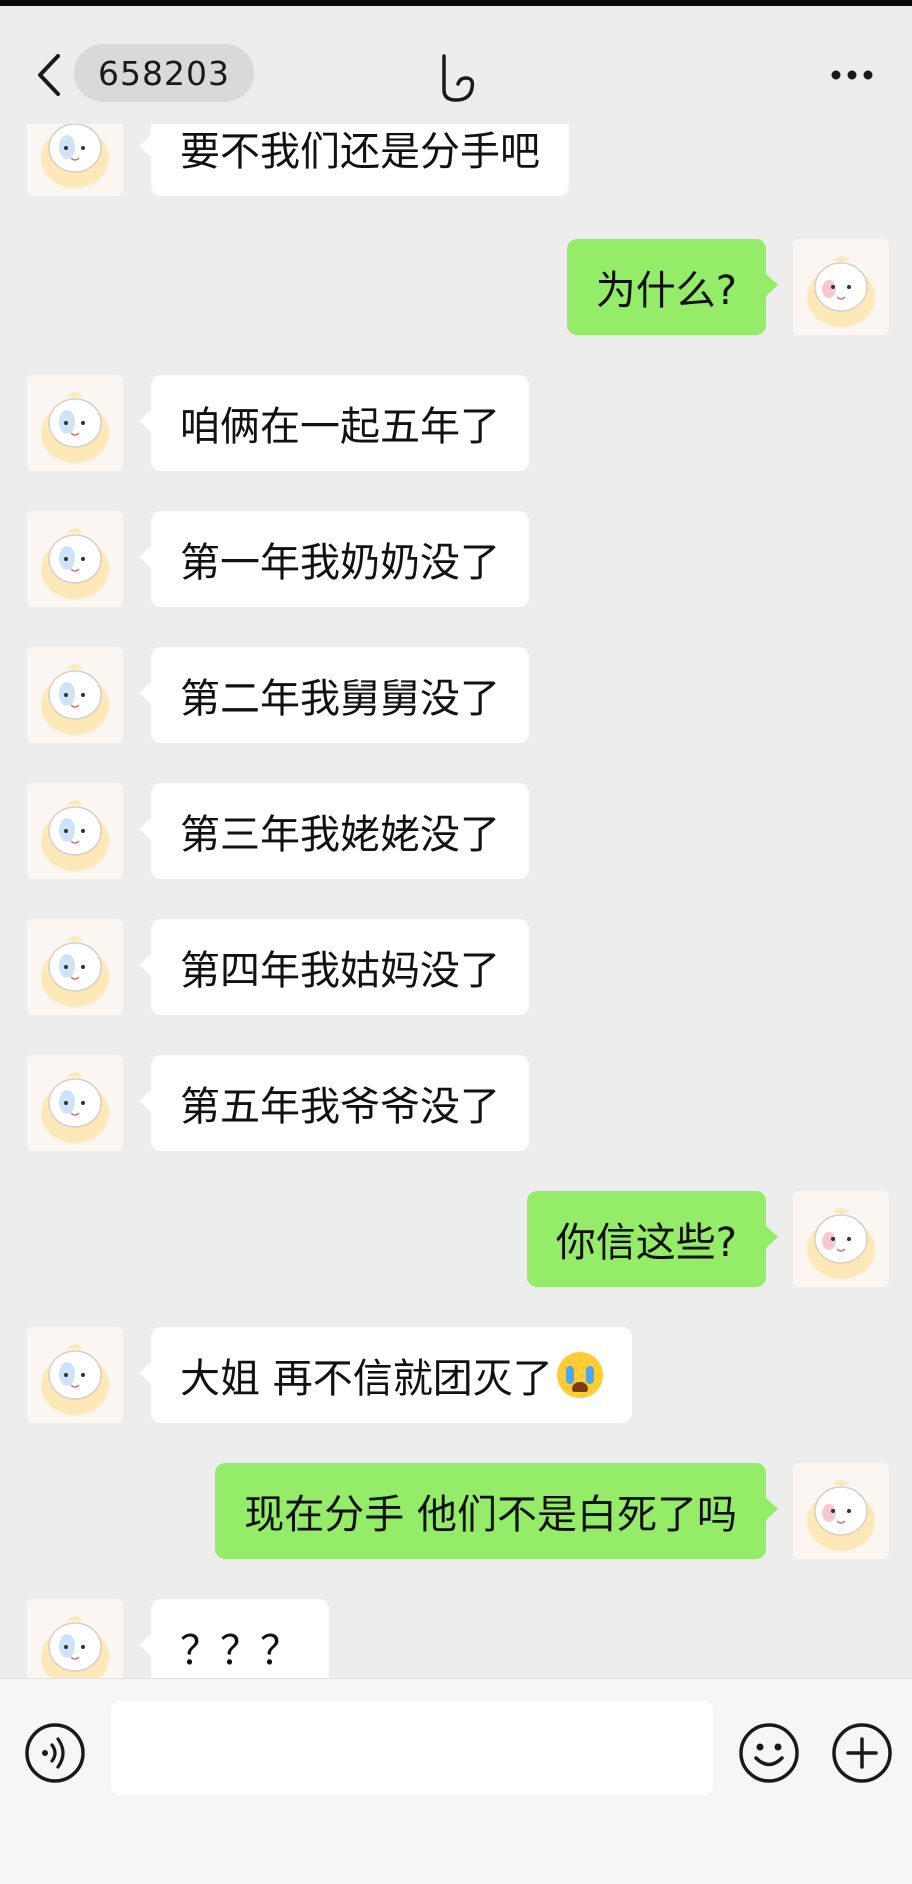 This screenshot has height=1884, width=912. Describe the element at coordinates (340, 563) in the screenshot. I see `message-text: 第一年我奶奶没了` at that location.